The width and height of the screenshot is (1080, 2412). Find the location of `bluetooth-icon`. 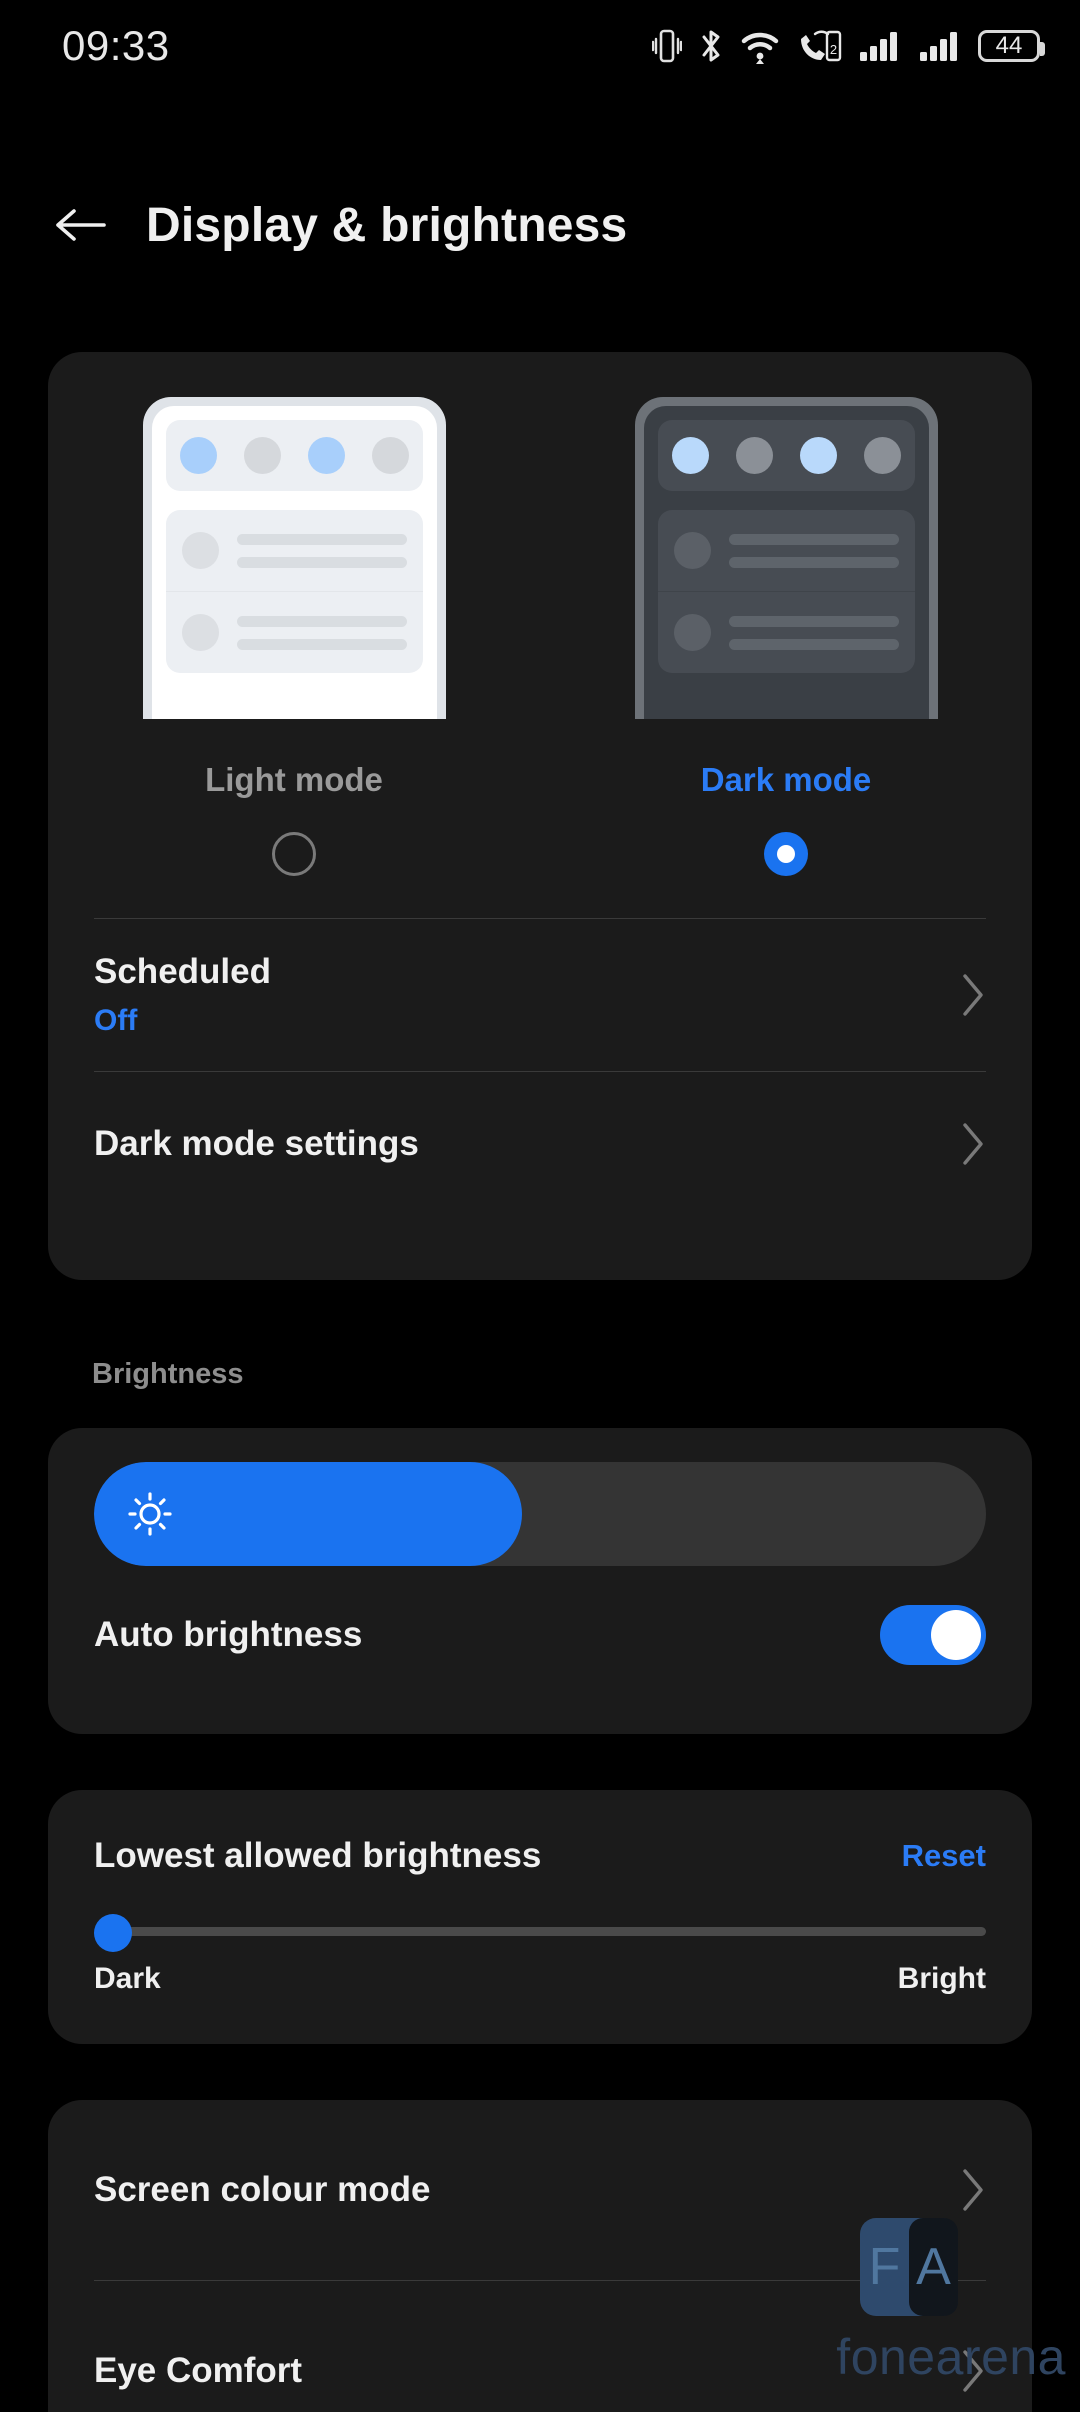

bluetooth-icon is located at coordinates (711, 46).